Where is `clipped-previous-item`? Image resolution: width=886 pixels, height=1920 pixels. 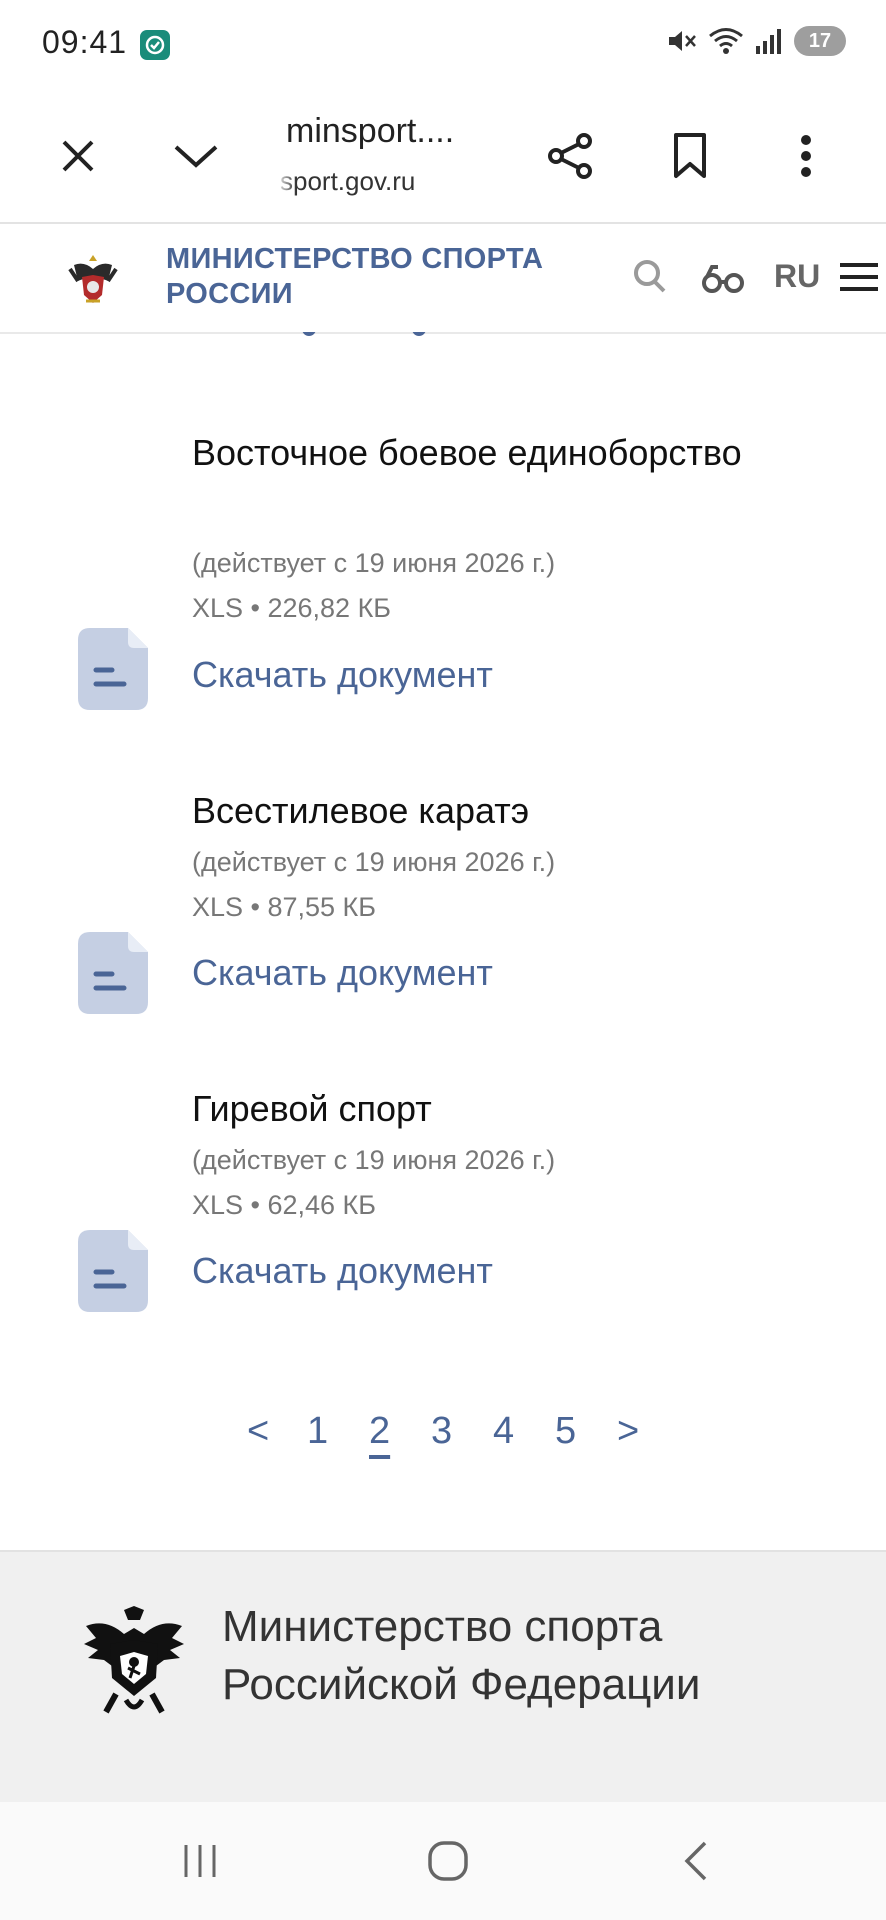
clipped-previous-item is located at coordinates (342, 336).